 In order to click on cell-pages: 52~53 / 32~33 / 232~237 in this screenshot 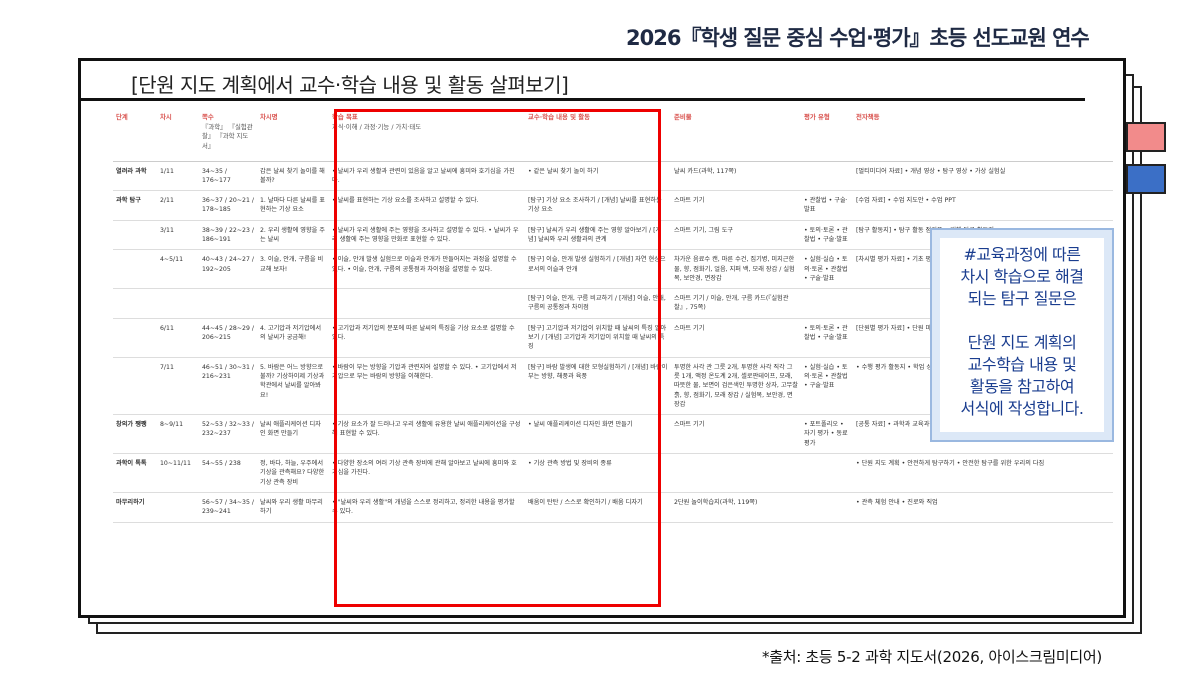, I will do `click(228, 434)`.